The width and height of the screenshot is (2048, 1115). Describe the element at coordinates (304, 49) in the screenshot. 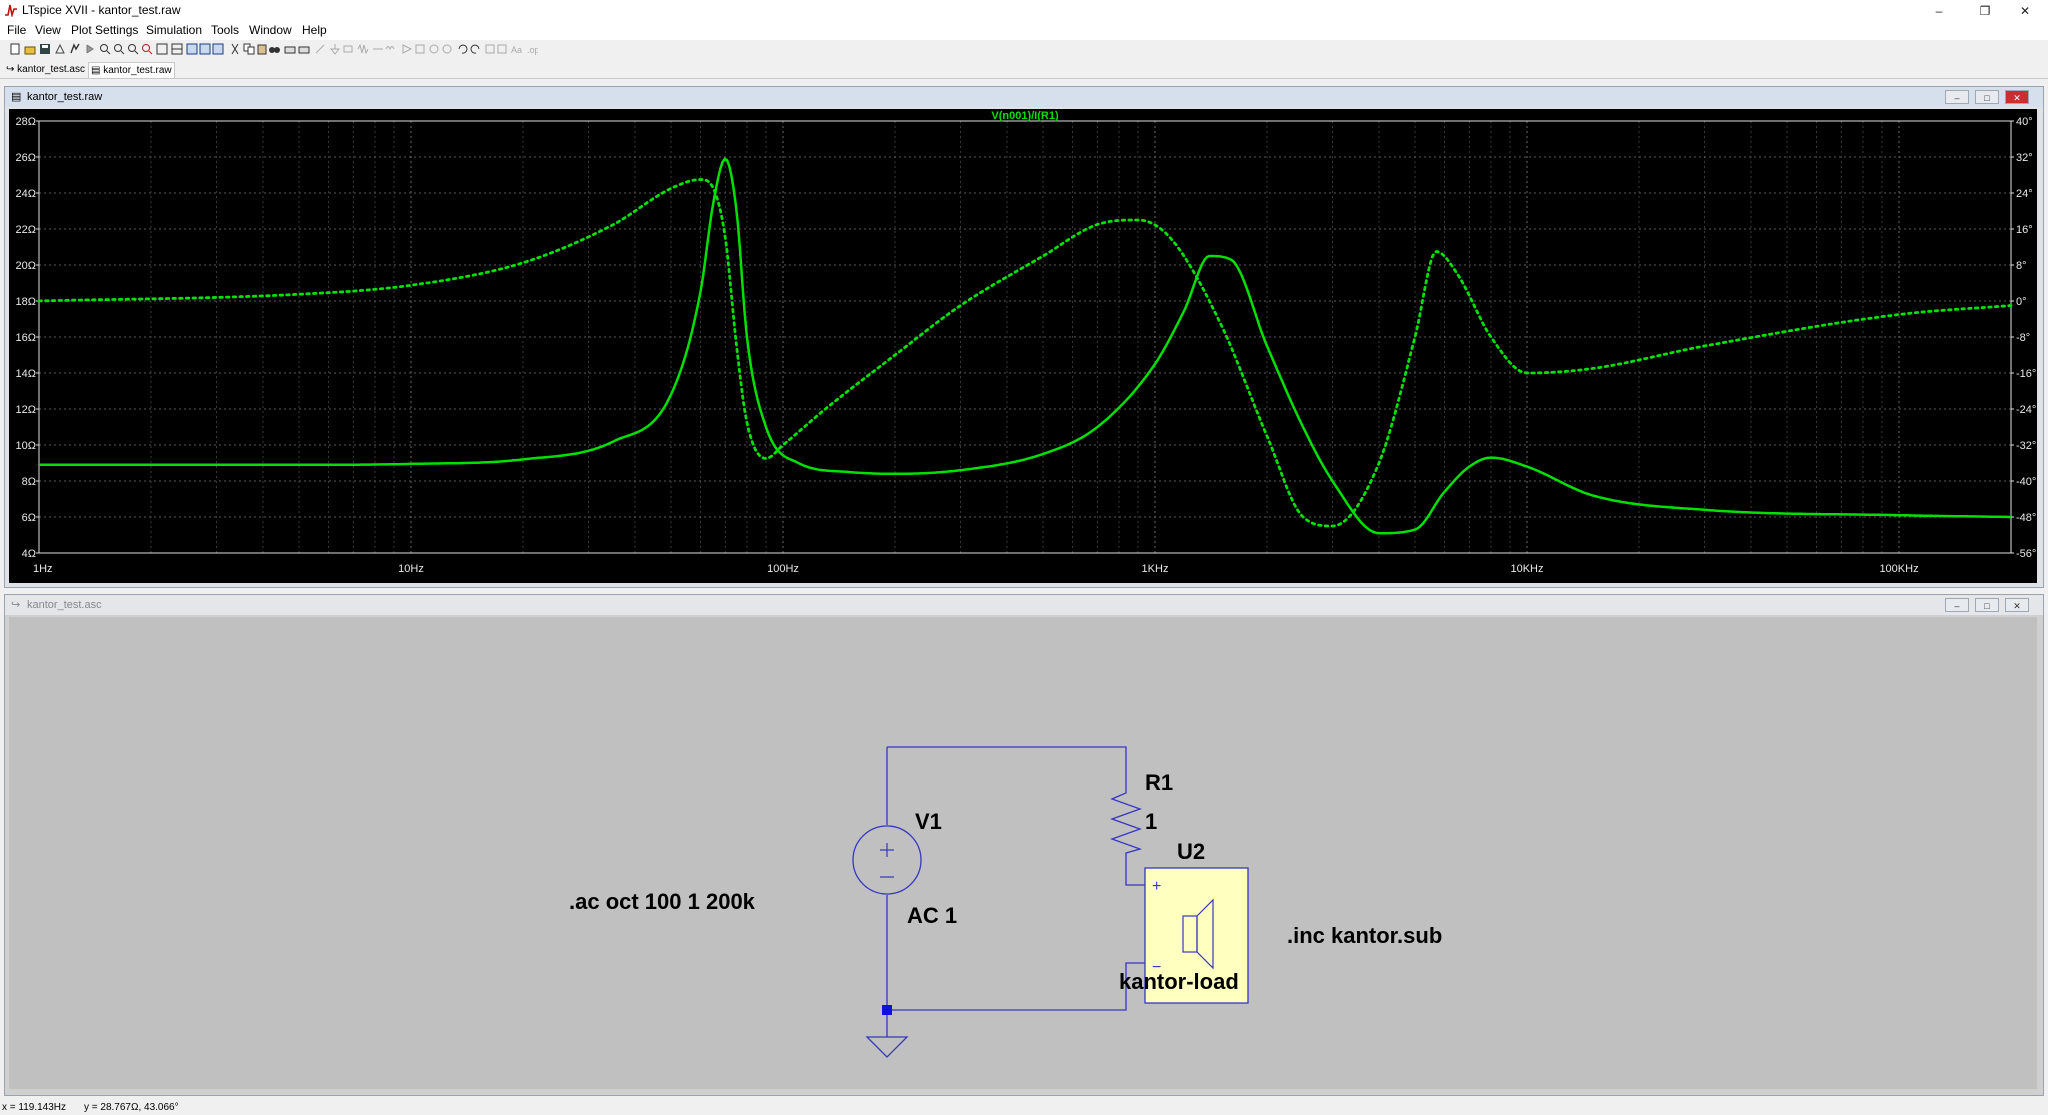

I see `print-preview-icon` at that location.